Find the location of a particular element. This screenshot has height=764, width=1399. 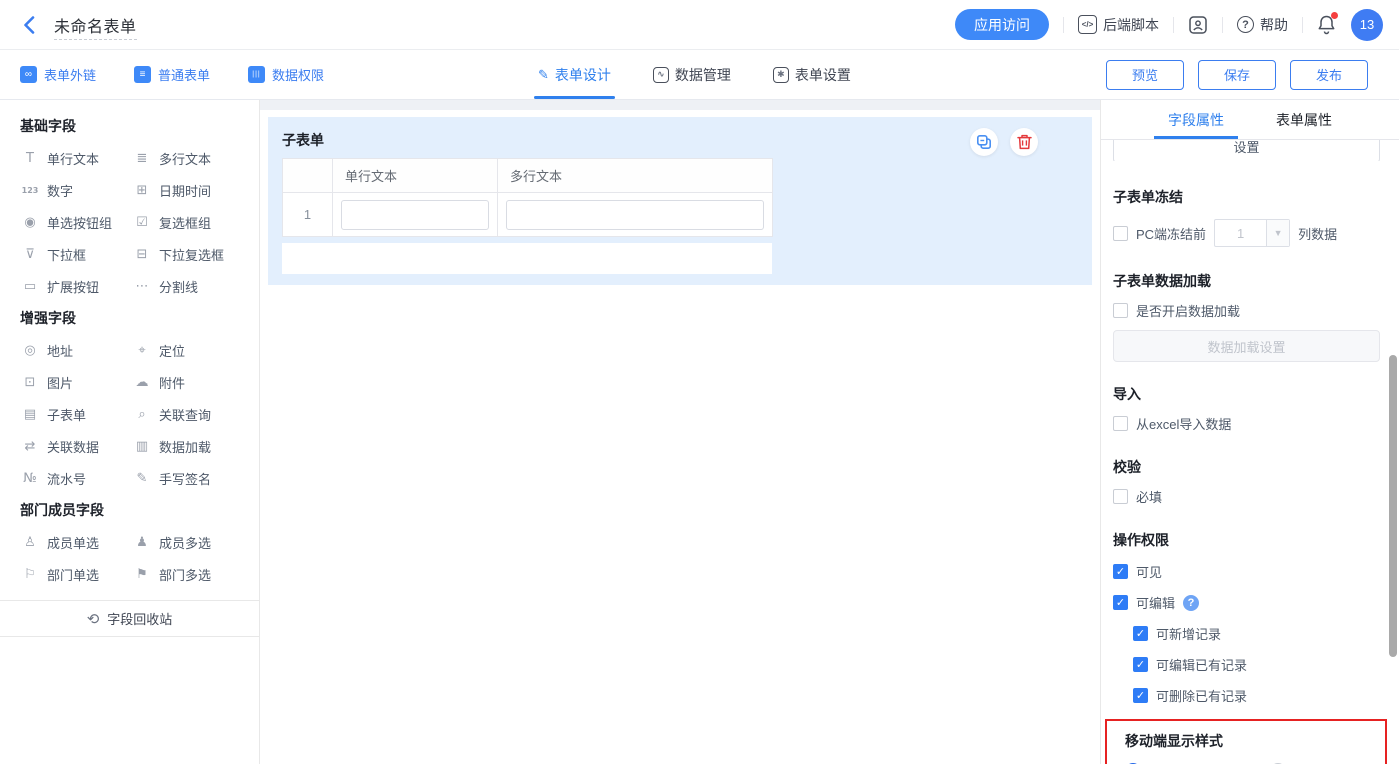

person-icon: ♙ is located at coordinates (30, 542).